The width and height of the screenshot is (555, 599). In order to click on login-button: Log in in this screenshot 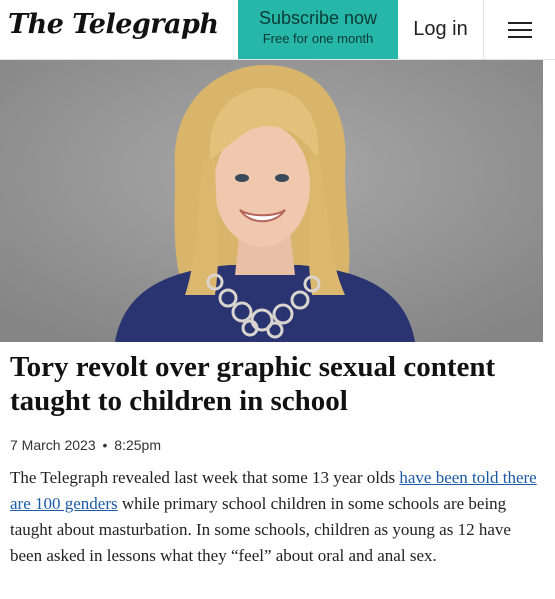, I will do `click(441, 29)`.